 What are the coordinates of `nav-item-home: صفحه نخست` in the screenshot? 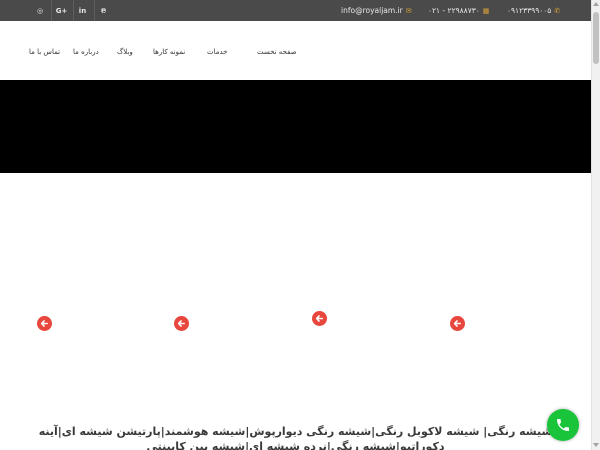 It's located at (277, 52).